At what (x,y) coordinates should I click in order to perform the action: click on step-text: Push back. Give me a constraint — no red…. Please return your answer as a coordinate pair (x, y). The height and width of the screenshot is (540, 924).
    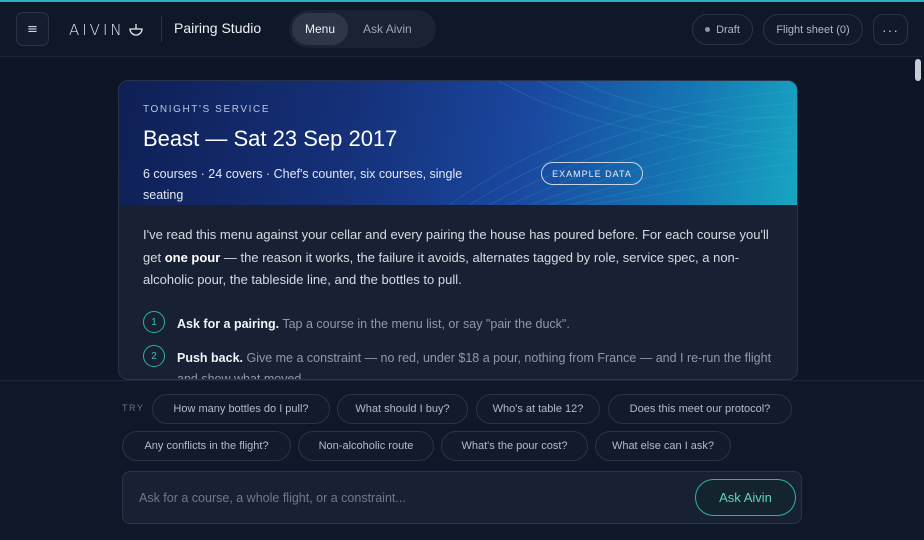
    Looking at the image, I should click on (474, 364).